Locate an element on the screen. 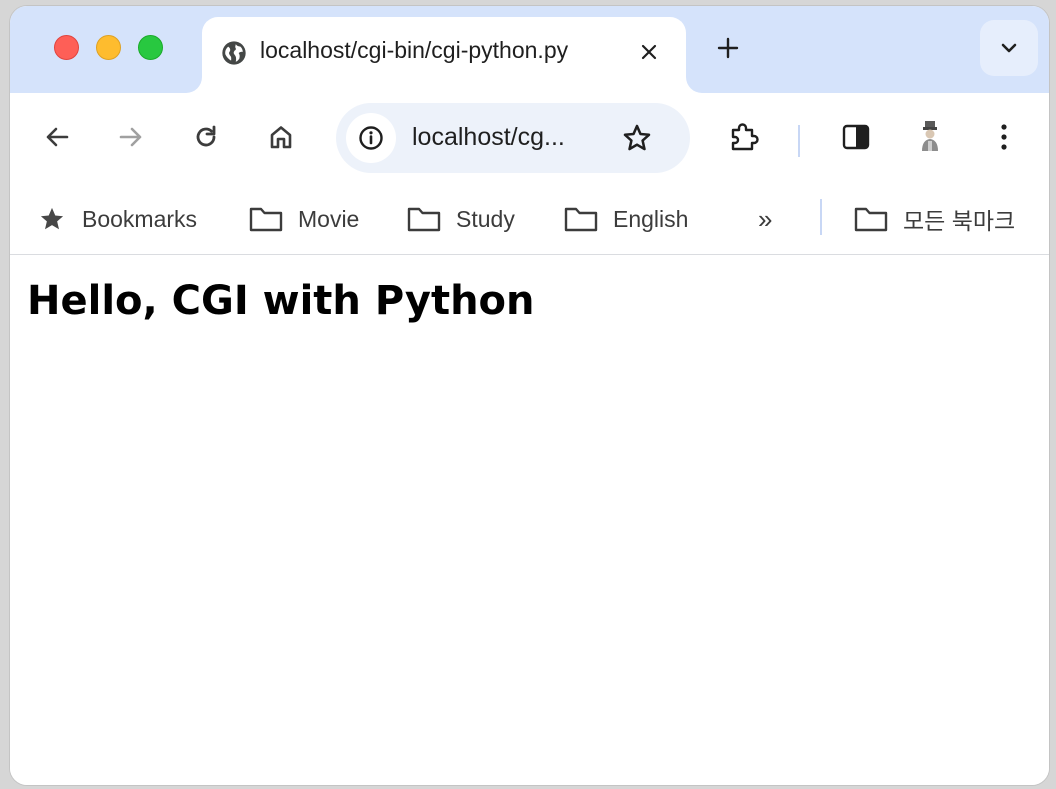 The width and height of the screenshot is (1056, 789). new-tab-button is located at coordinates (728, 48).